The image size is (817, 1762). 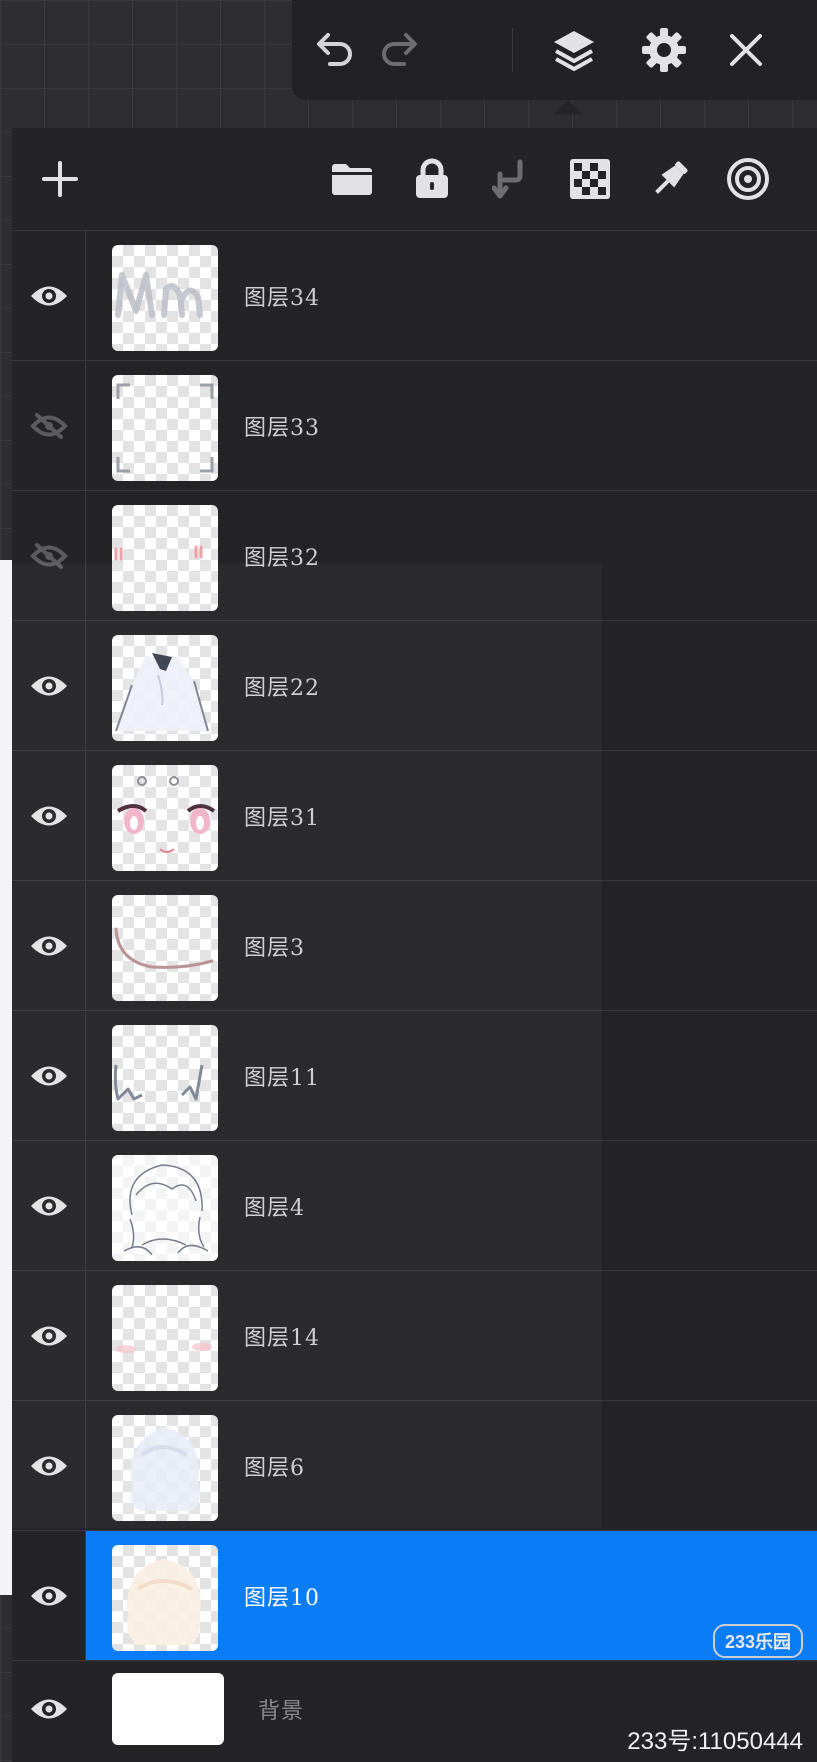 I want to click on popover-arrow, so click(x=568, y=107).